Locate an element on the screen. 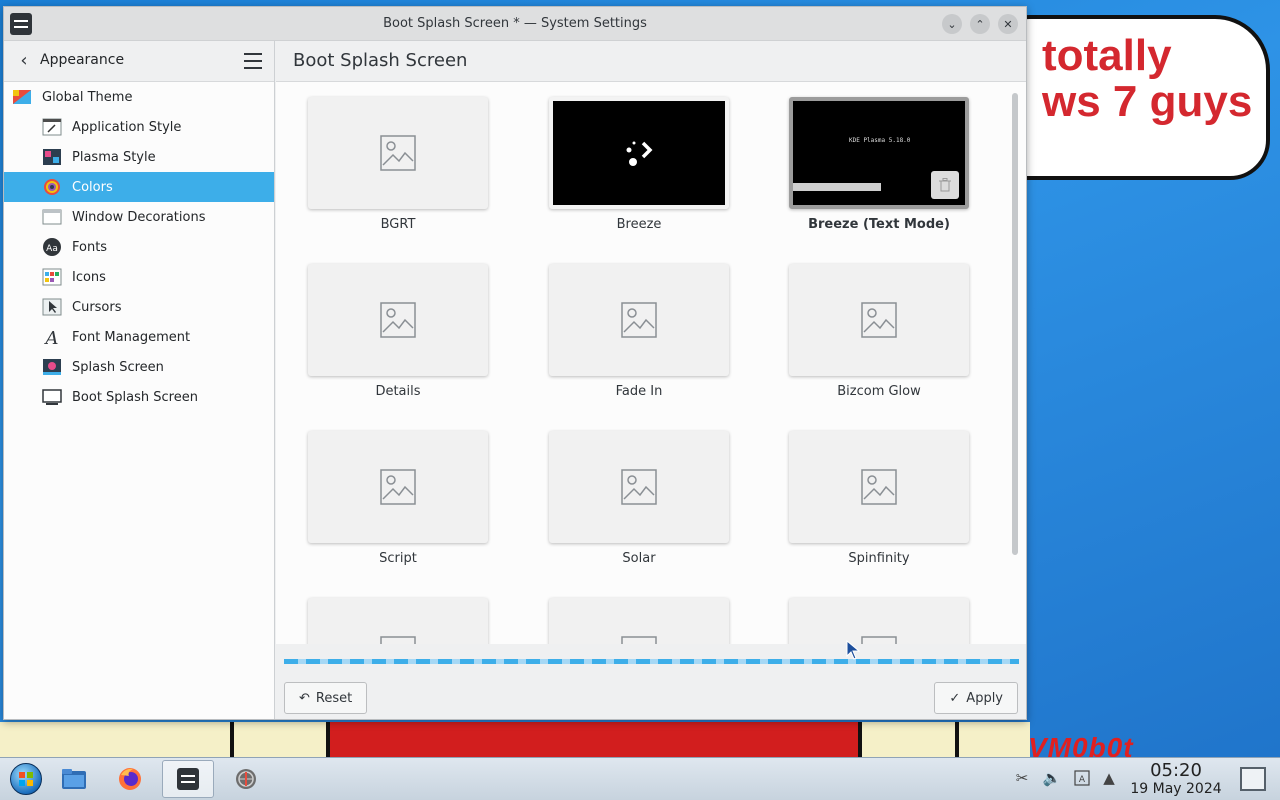  sidebar-item-plasma-style: Plasma Style is located at coordinates (139, 157).